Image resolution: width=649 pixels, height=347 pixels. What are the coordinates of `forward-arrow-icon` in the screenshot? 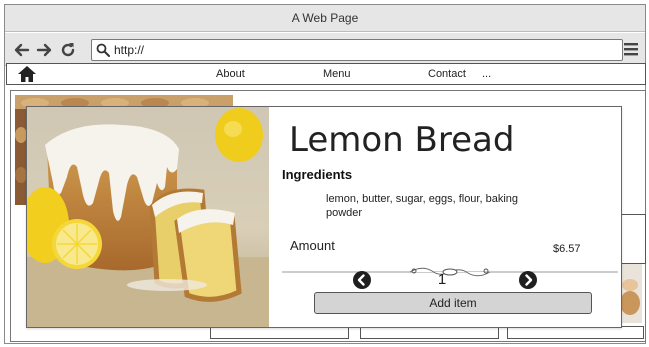 It's located at (44, 50).